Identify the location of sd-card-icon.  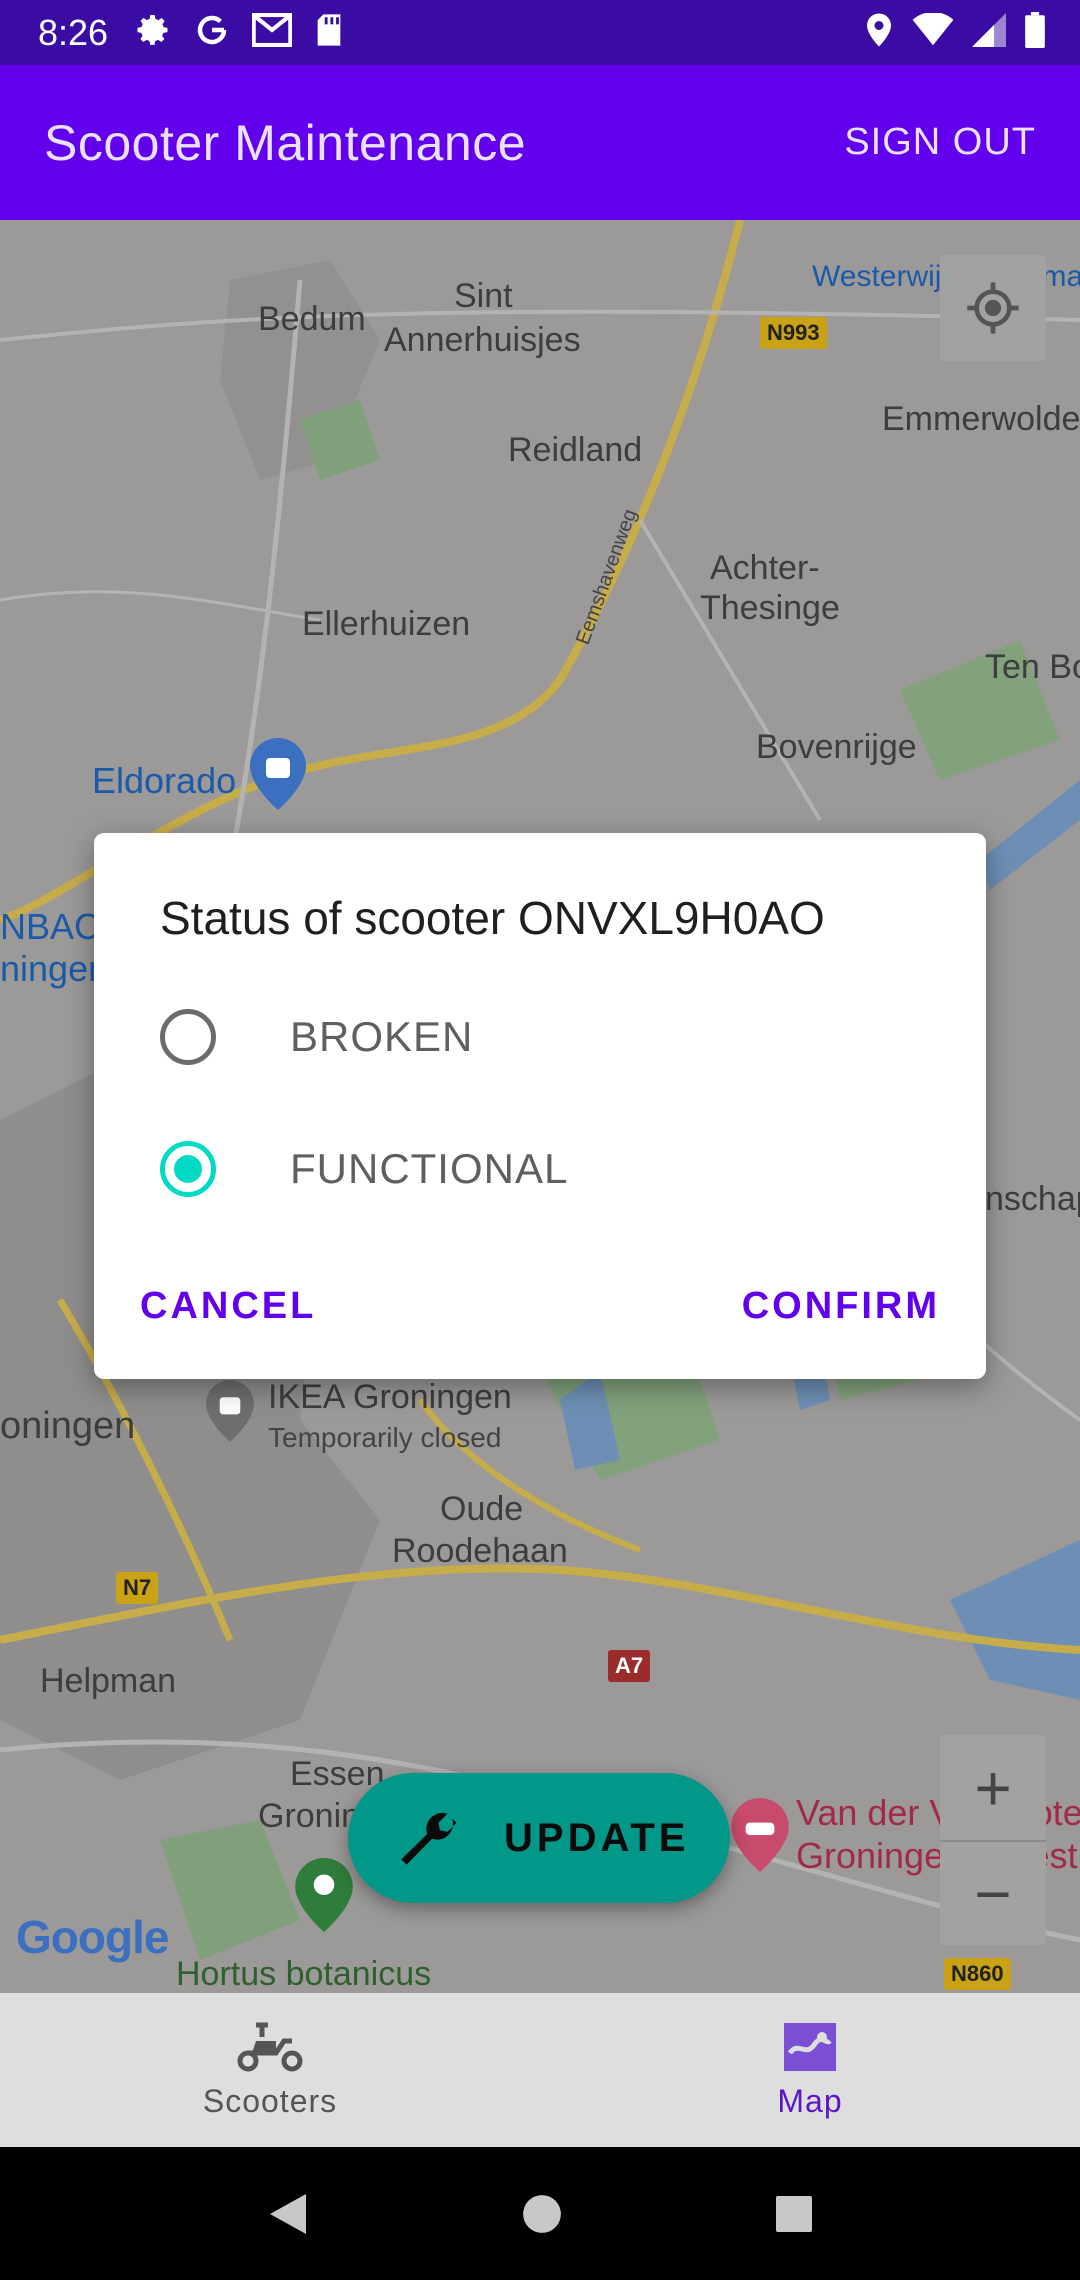
(329, 32).